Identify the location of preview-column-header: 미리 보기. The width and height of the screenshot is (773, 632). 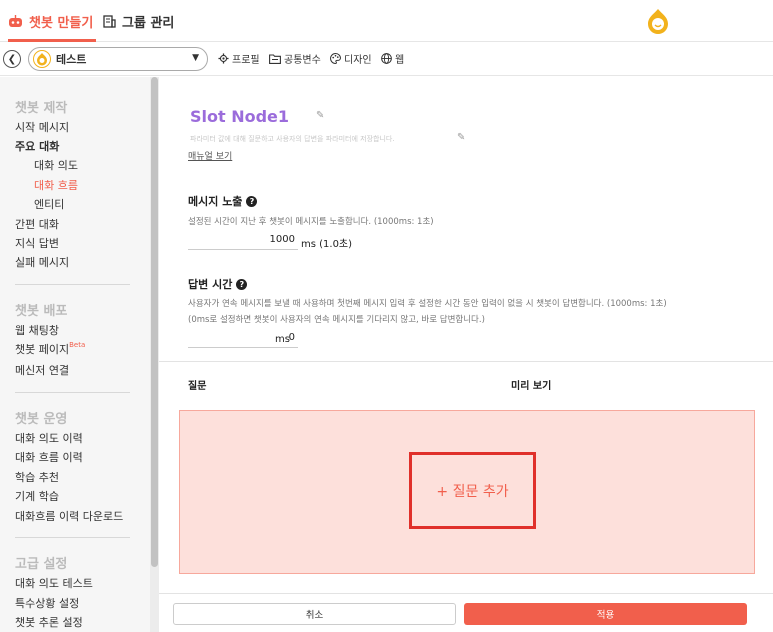
(531, 386).